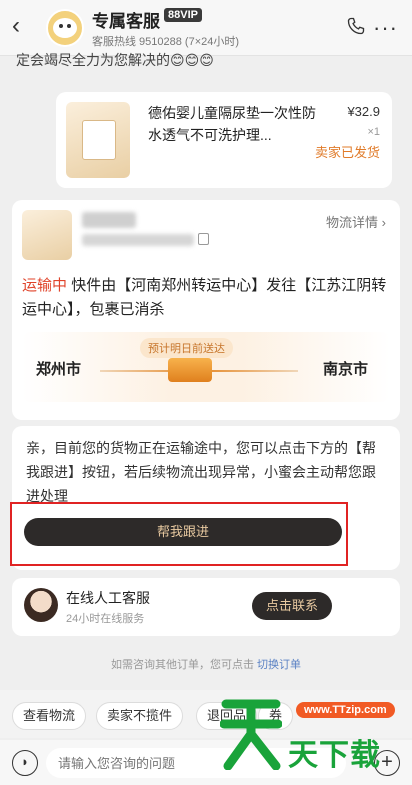 This screenshot has width=412, height=785. I want to click on agent-subtitle: 24小时在线服务, so click(105, 619).